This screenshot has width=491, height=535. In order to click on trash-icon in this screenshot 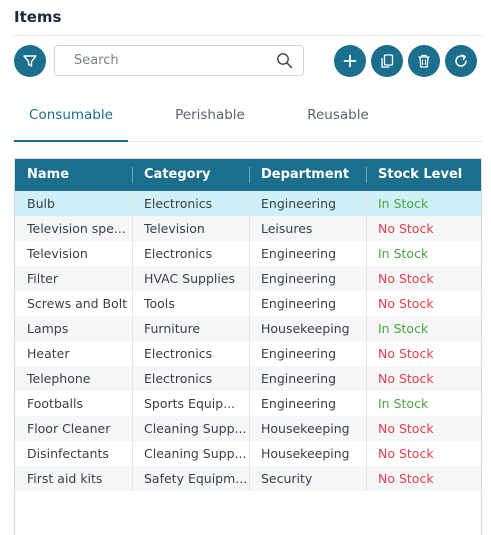, I will do `click(424, 61)`.